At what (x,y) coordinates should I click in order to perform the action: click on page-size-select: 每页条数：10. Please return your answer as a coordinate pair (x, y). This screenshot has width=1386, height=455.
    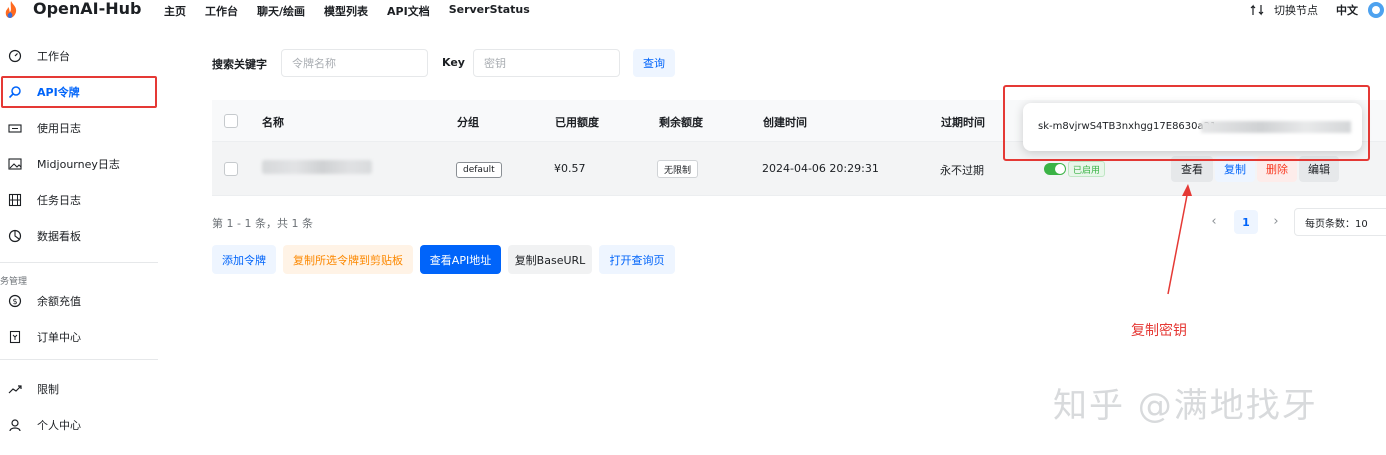
    Looking at the image, I should click on (1340, 222).